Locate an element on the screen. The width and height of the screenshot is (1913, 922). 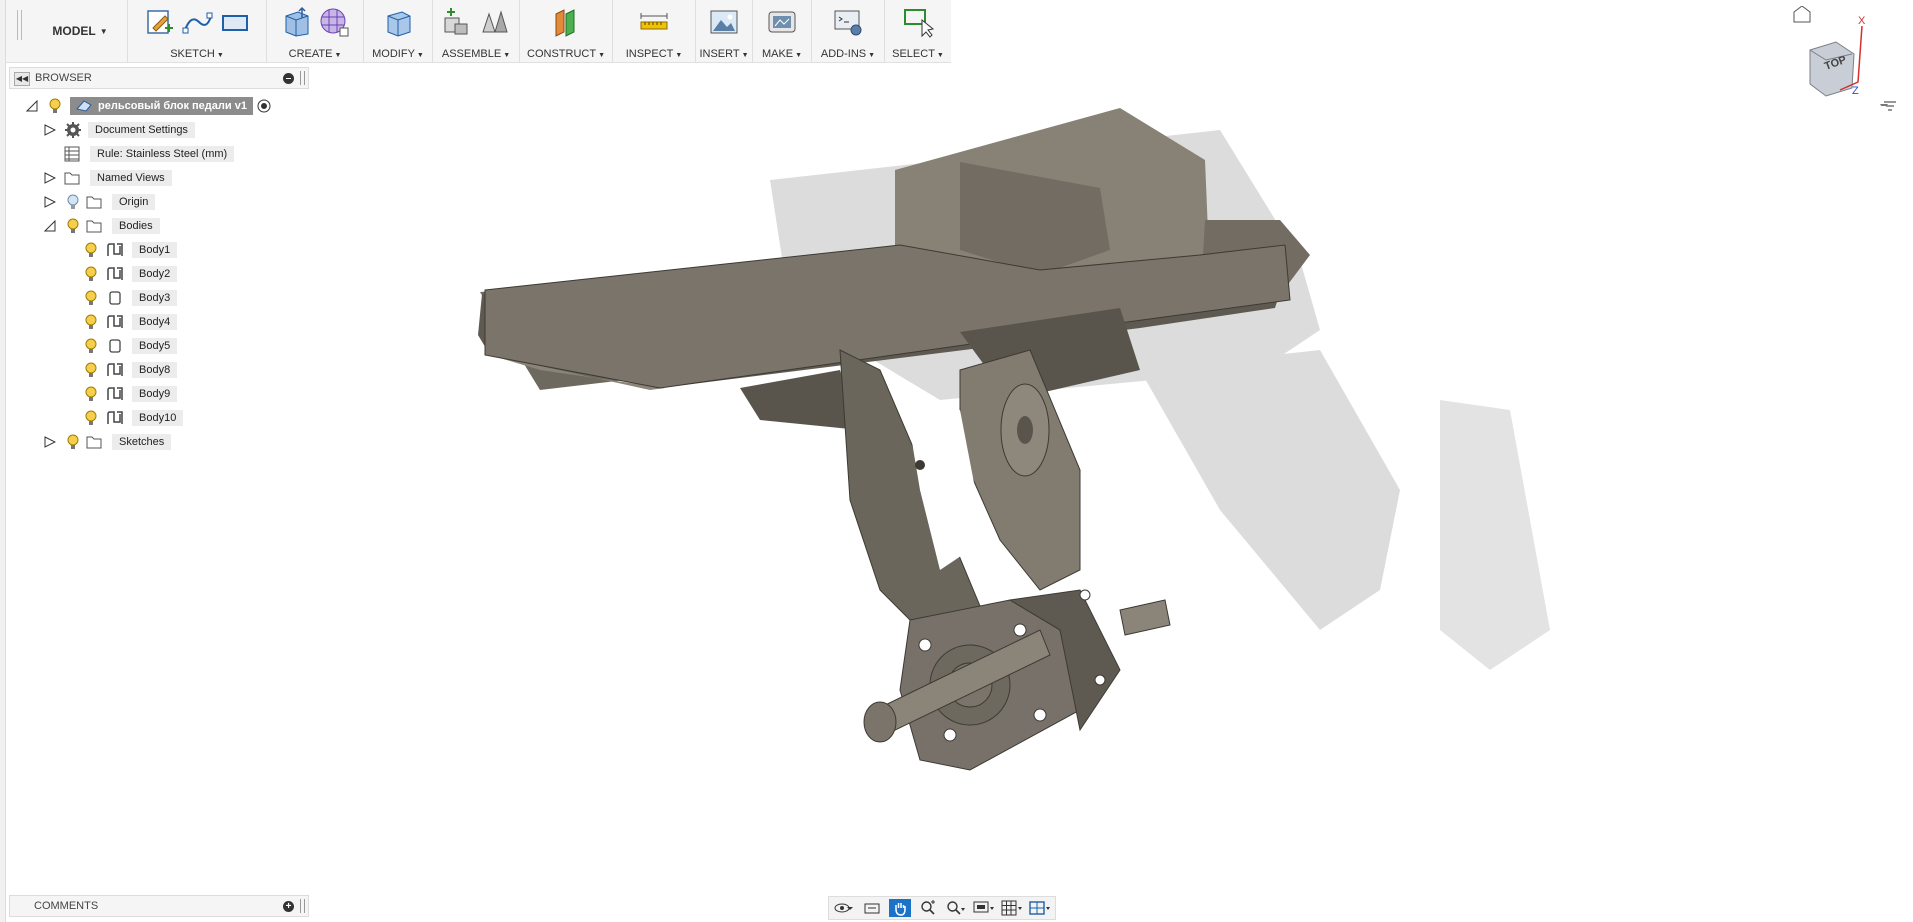
insert-menu: INSERT ▼ is located at coordinates (724, 54).